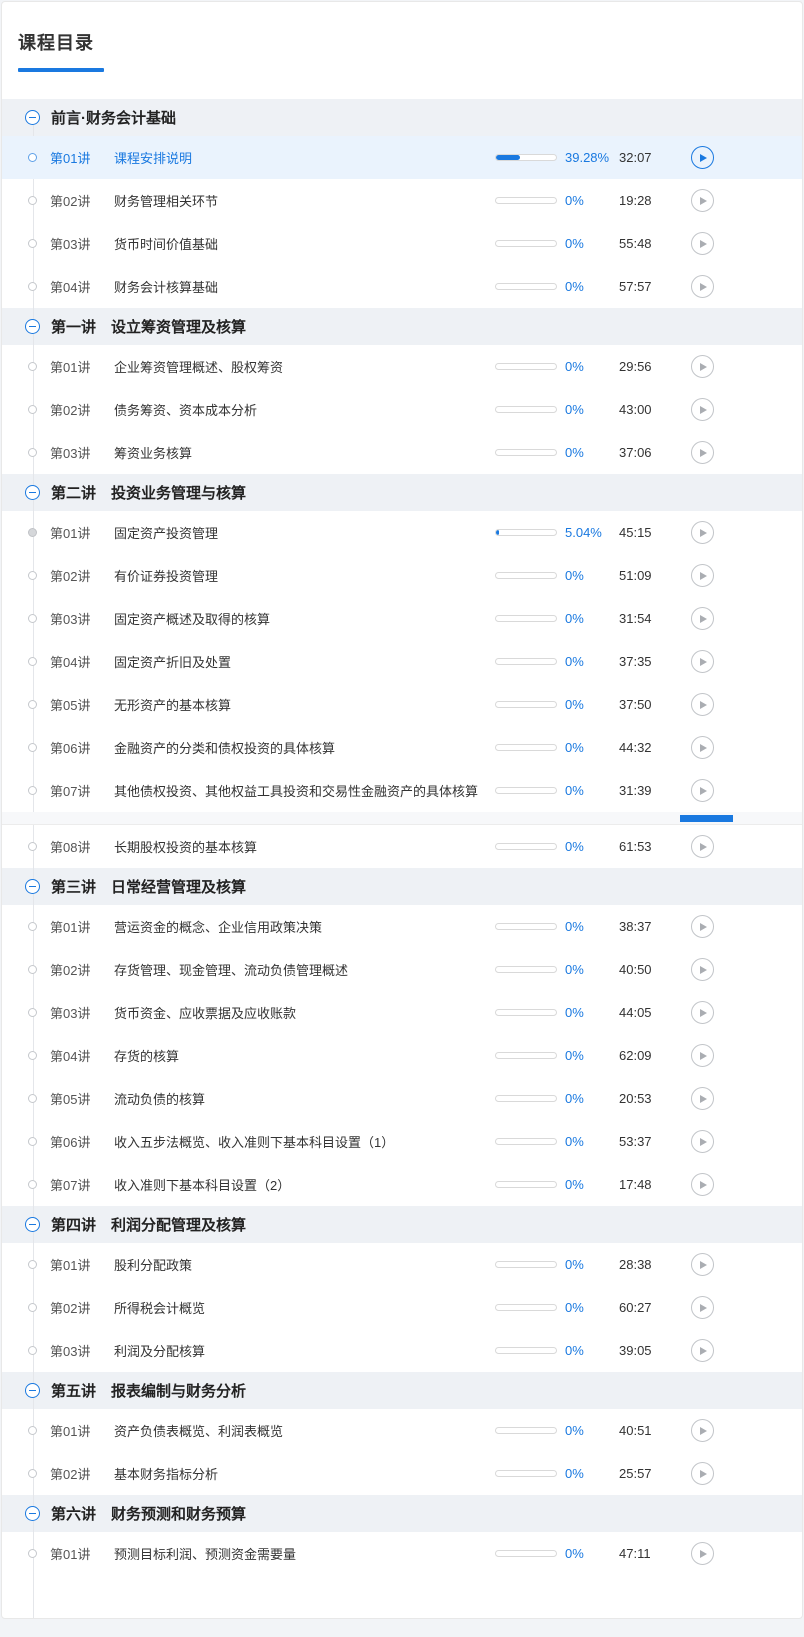 The width and height of the screenshot is (804, 1637). I want to click on section-header: 第四讲 利润分配管理及核算, so click(402, 1224).